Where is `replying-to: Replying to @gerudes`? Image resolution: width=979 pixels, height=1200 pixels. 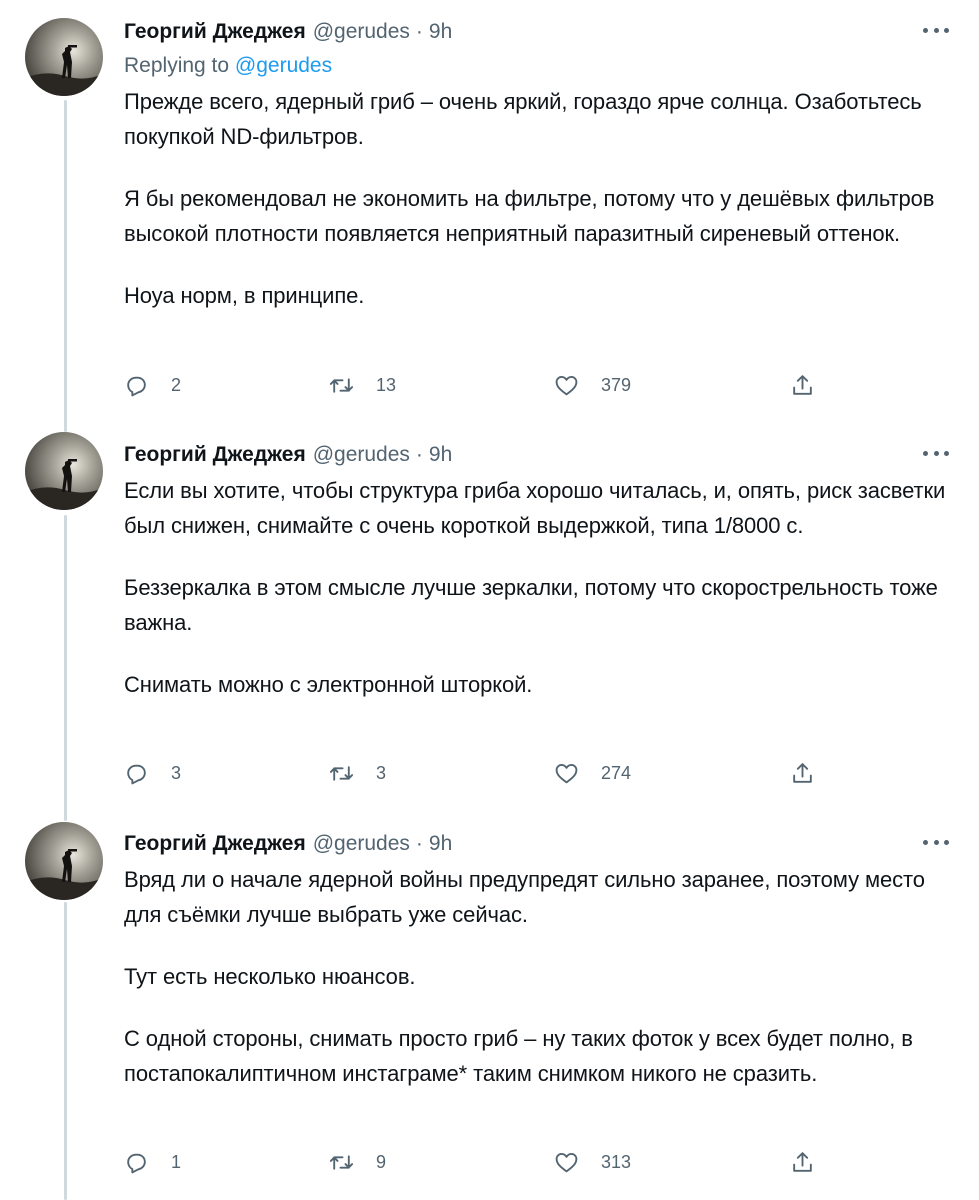
replying-to: Replying to @gerudes is located at coordinates (536, 66).